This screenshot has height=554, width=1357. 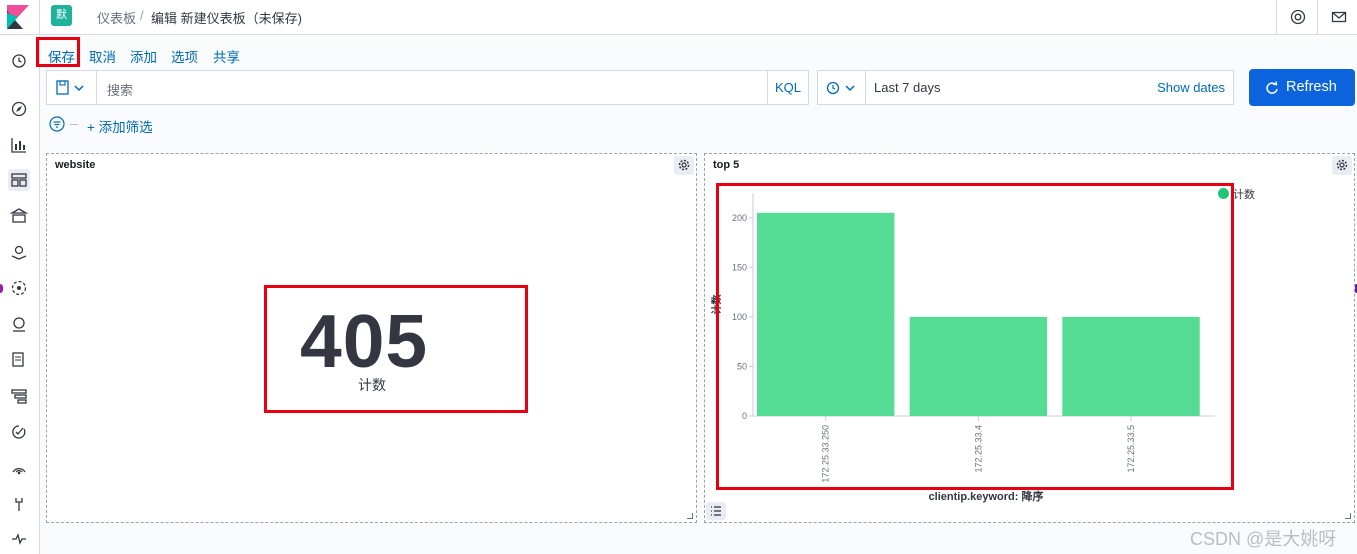 What do you see at coordinates (19, 145) in the screenshot?
I see `visualize-icon` at bounding box center [19, 145].